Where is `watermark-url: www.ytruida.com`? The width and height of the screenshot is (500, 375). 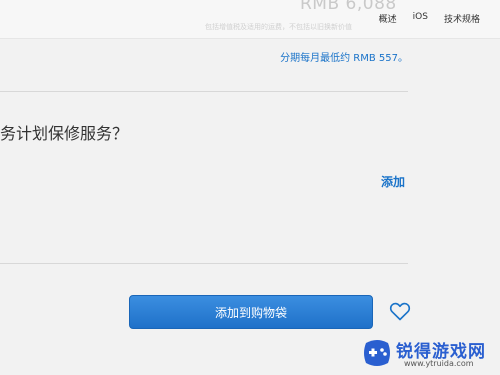 watermark-url: www.ytruida.com is located at coordinates (439, 363).